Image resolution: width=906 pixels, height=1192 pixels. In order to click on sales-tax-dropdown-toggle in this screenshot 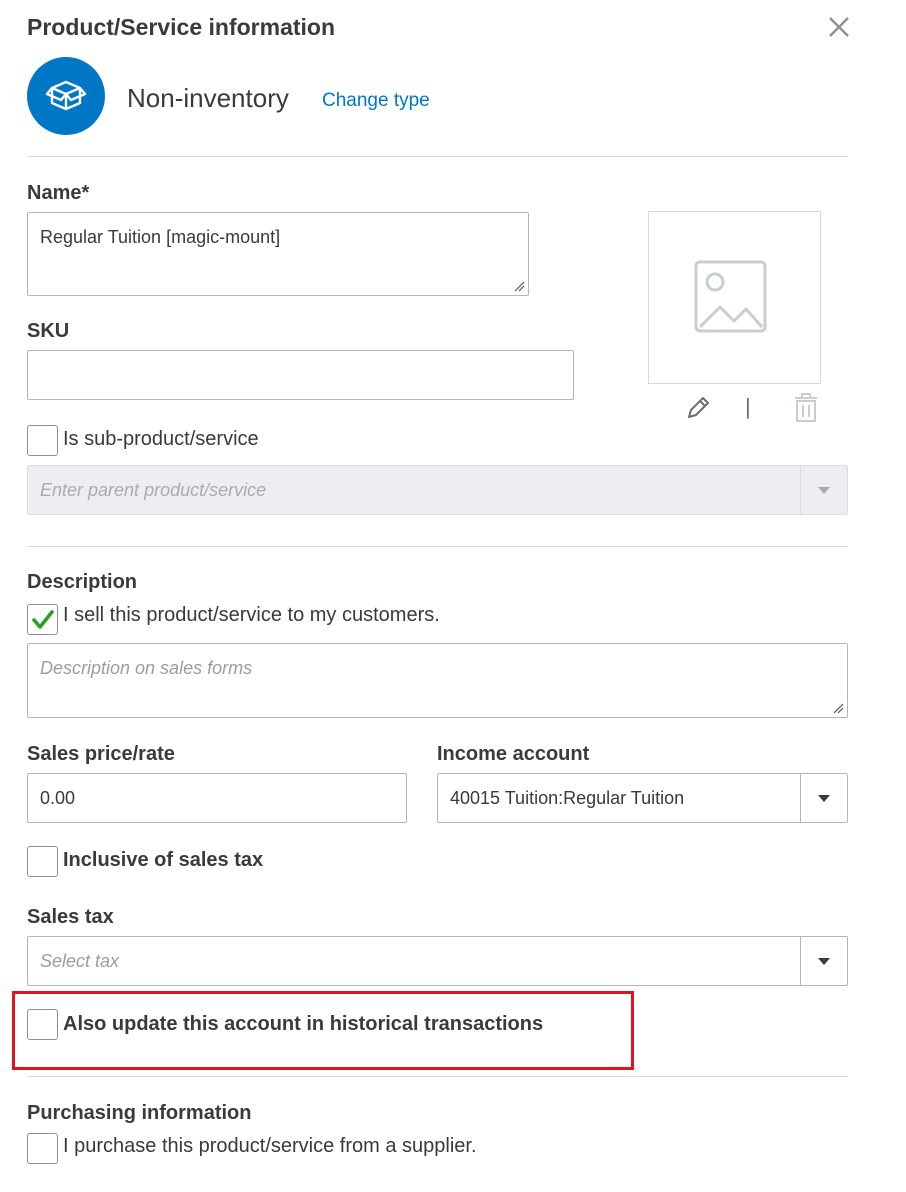, I will do `click(823, 961)`.